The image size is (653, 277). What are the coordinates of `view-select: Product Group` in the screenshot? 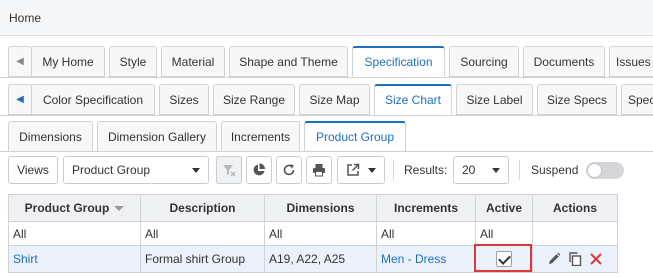 It's located at (136, 170).